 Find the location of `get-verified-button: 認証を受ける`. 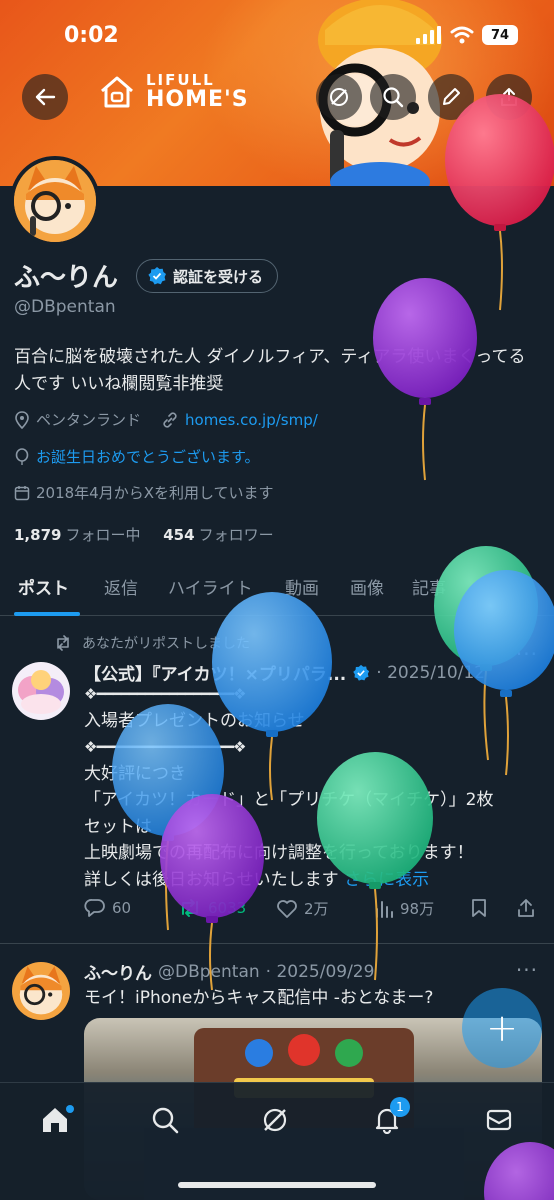

get-verified-button: 認証を受ける is located at coordinates (207, 276).